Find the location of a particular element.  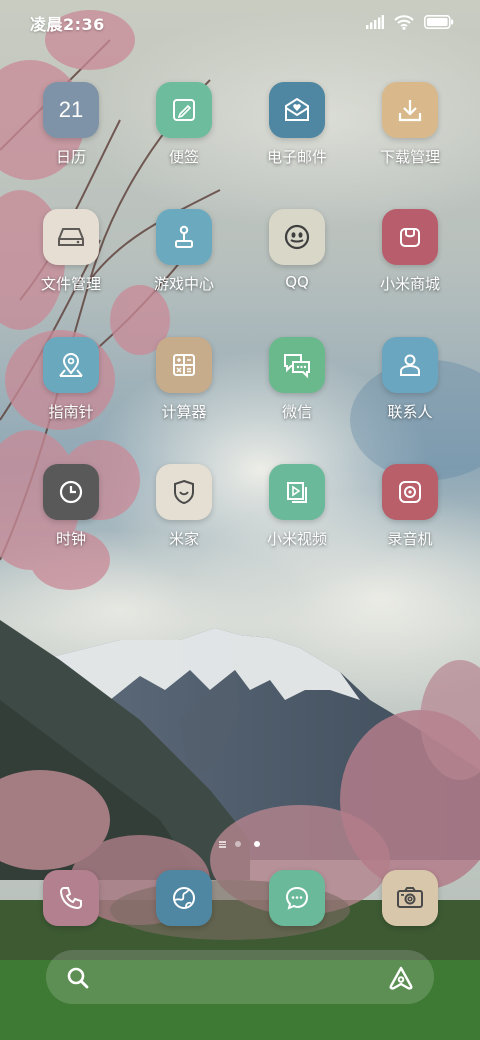

app-label: 电子邮件 is located at coordinates (296, 157).